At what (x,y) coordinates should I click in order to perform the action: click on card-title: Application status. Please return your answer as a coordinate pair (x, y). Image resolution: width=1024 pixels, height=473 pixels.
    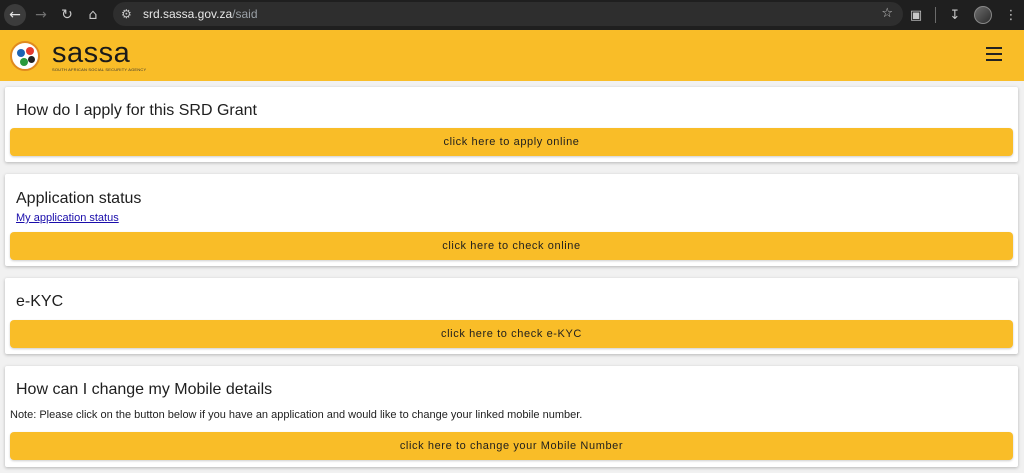
    Looking at the image, I should click on (79, 198).